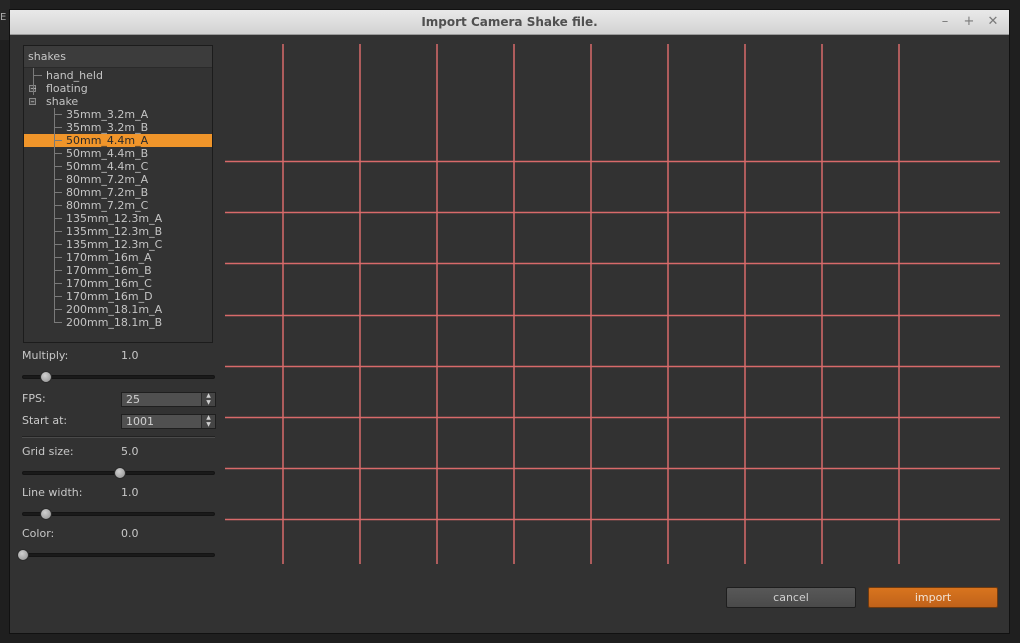 Image resolution: width=1020 pixels, height=643 pixels. I want to click on window-title: Import Camera Shake file., so click(509, 22).